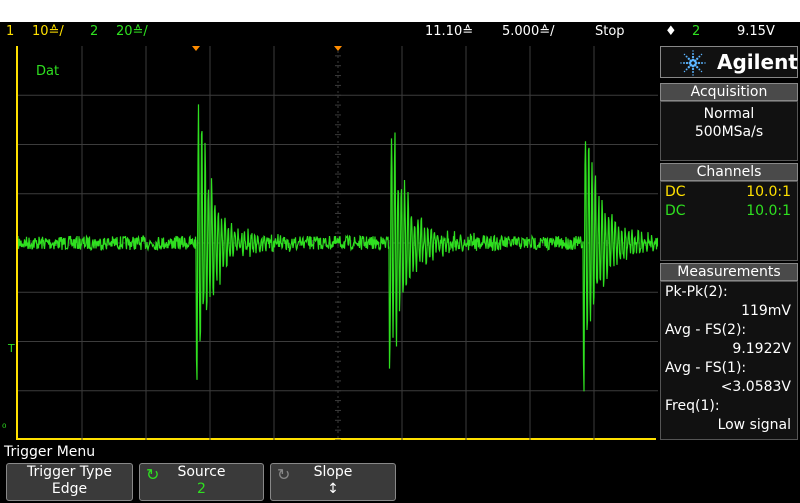 The image size is (800, 503). I want to click on agilent-spark-icon, so click(693, 63).